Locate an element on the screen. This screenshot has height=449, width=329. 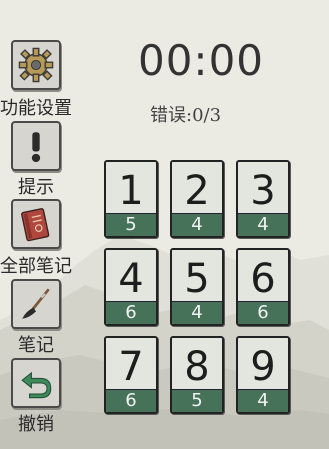
number-tile-8: 8 5 is located at coordinates (197, 375).